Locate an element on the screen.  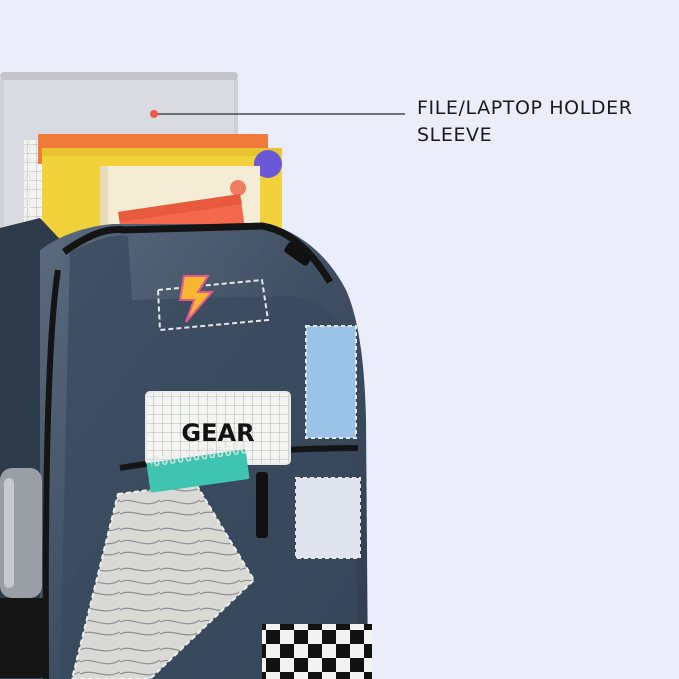
callout-label: FILE/LAPTOP HOLDER SLEEVE is located at coordinates (525, 121).